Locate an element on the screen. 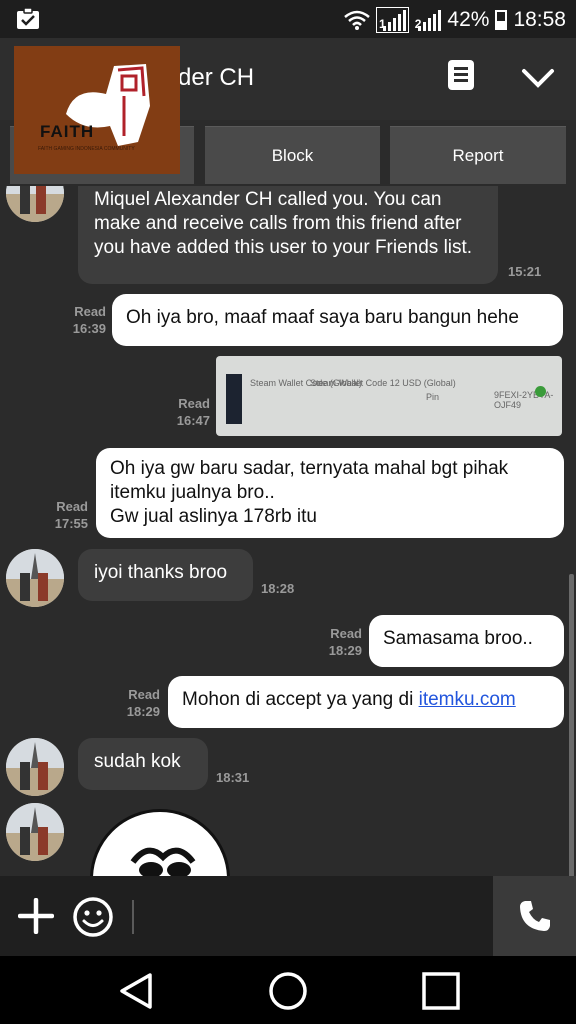 This screenshot has width=576, height=1024. message-meta: Read 16:39 is located at coordinates (83, 320).